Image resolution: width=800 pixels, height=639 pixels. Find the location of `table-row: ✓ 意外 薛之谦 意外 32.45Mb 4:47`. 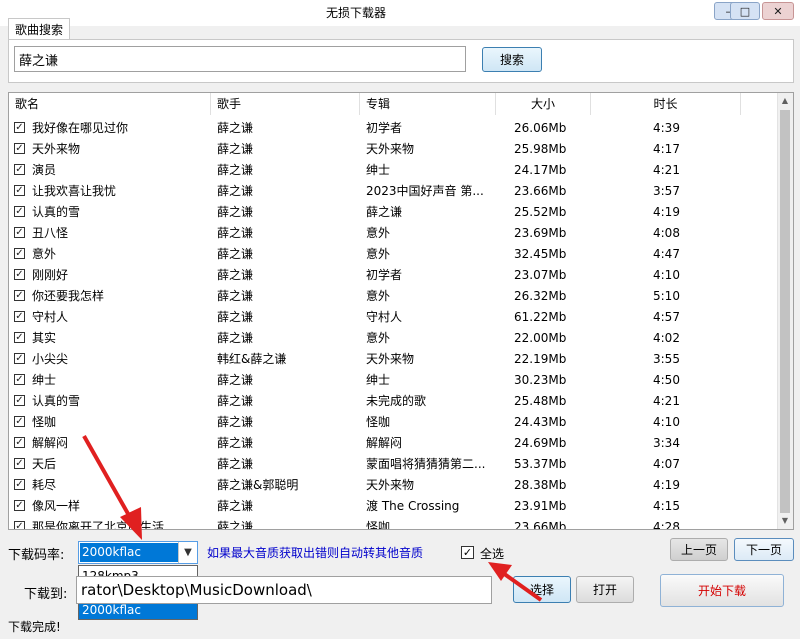

table-row: ✓ 意外 薛之谦 意外 32.45Mb 4:47 is located at coordinates (394, 254).